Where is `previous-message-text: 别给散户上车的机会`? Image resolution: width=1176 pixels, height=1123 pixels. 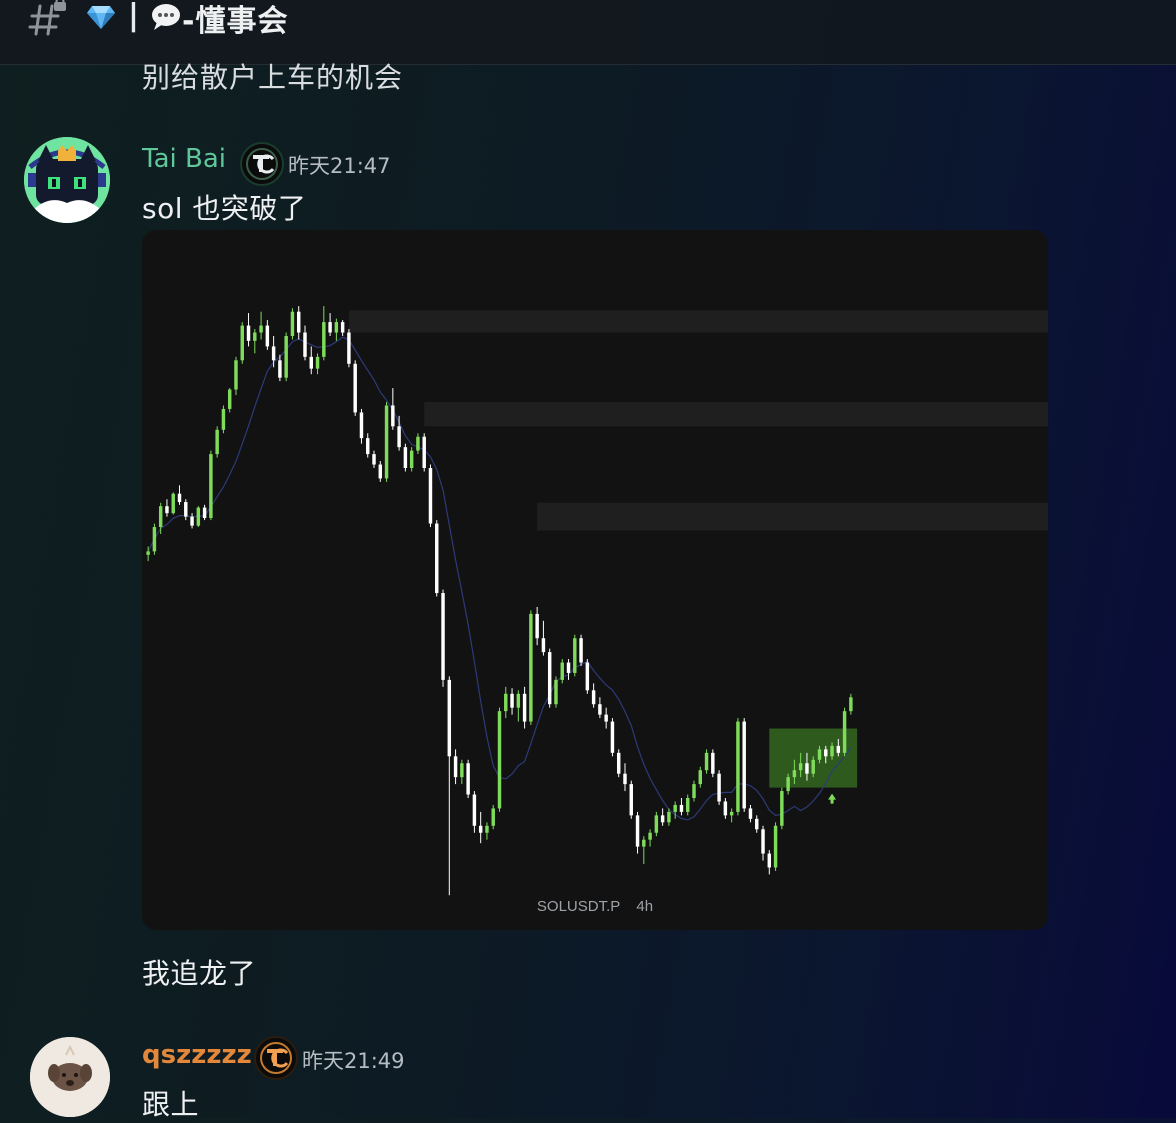 previous-message-text: 别给散户上车的机会 is located at coordinates (273, 76).